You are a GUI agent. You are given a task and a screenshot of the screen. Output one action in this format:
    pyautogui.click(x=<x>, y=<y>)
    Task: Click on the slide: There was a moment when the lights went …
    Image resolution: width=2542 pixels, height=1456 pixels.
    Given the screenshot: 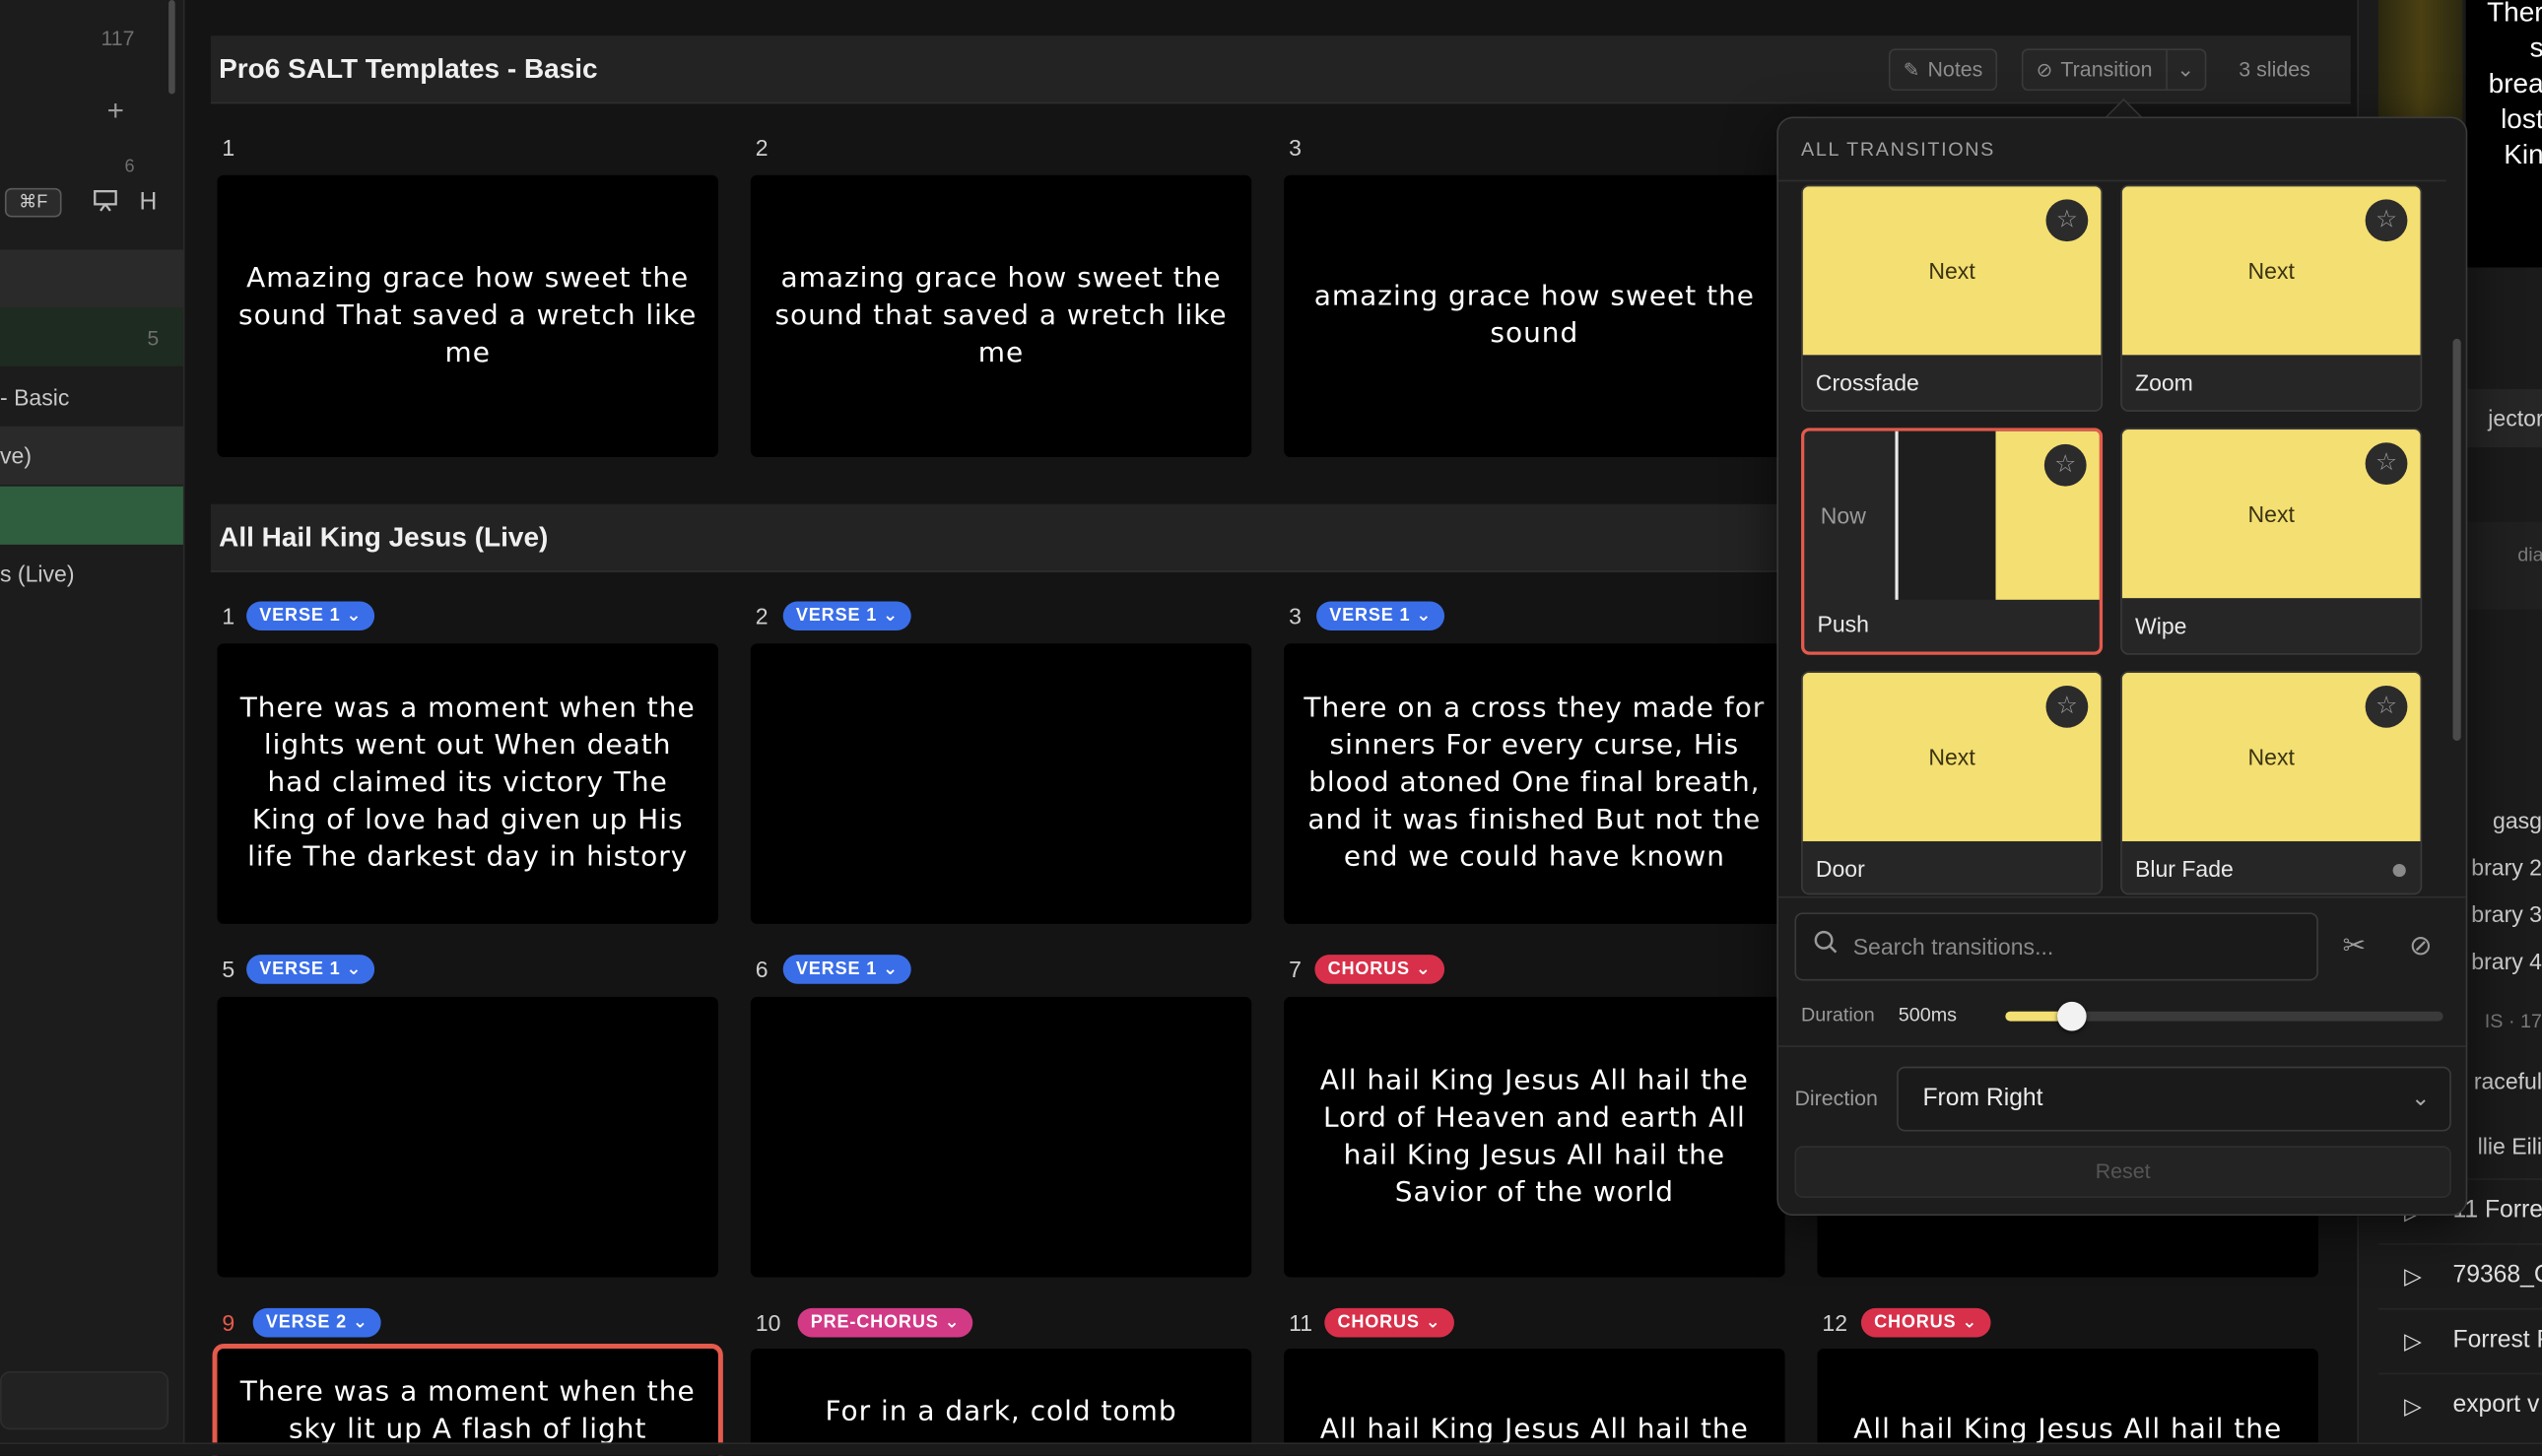 What is the action you would take?
    pyautogui.click(x=467, y=783)
    